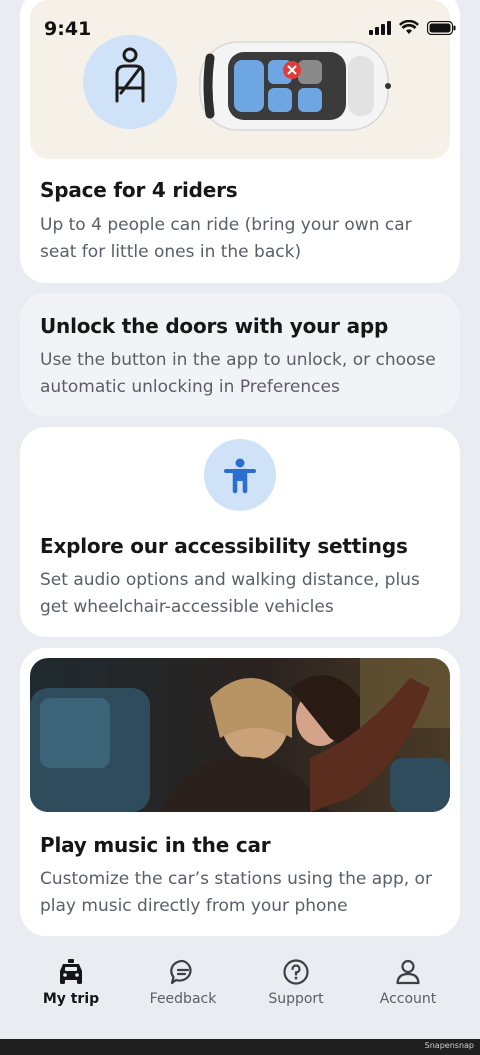  I want to click on status-icons, so click(412, 27).